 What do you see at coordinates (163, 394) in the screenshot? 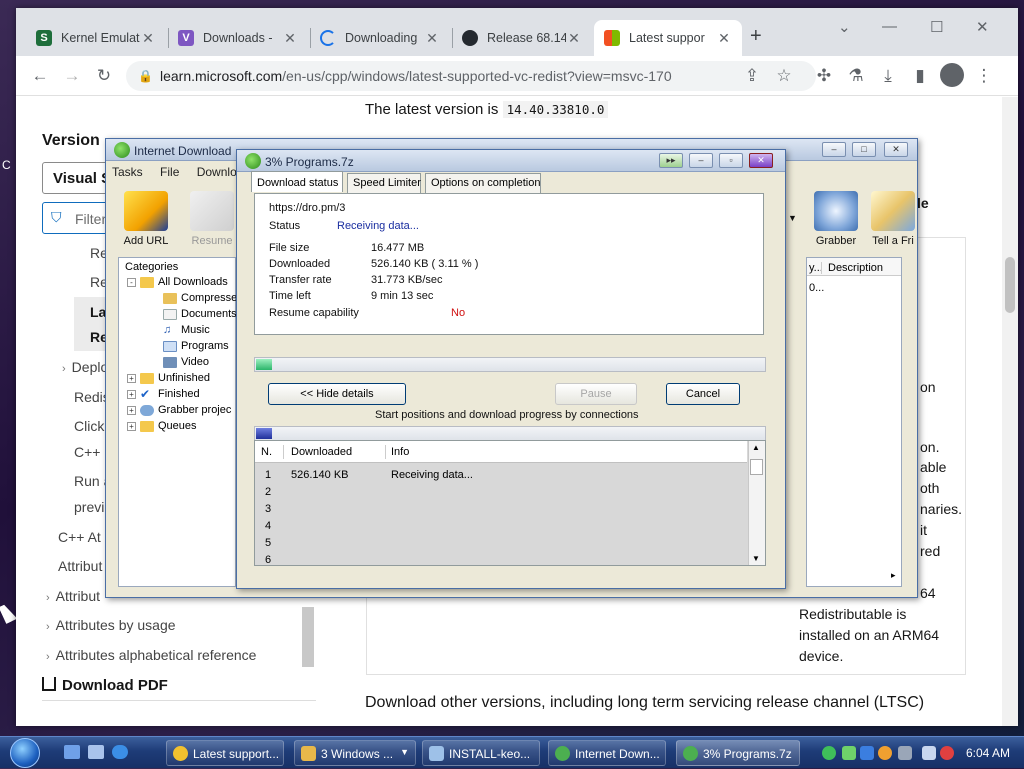
I see `category-finished: + ✔ Finished` at bounding box center [163, 394].